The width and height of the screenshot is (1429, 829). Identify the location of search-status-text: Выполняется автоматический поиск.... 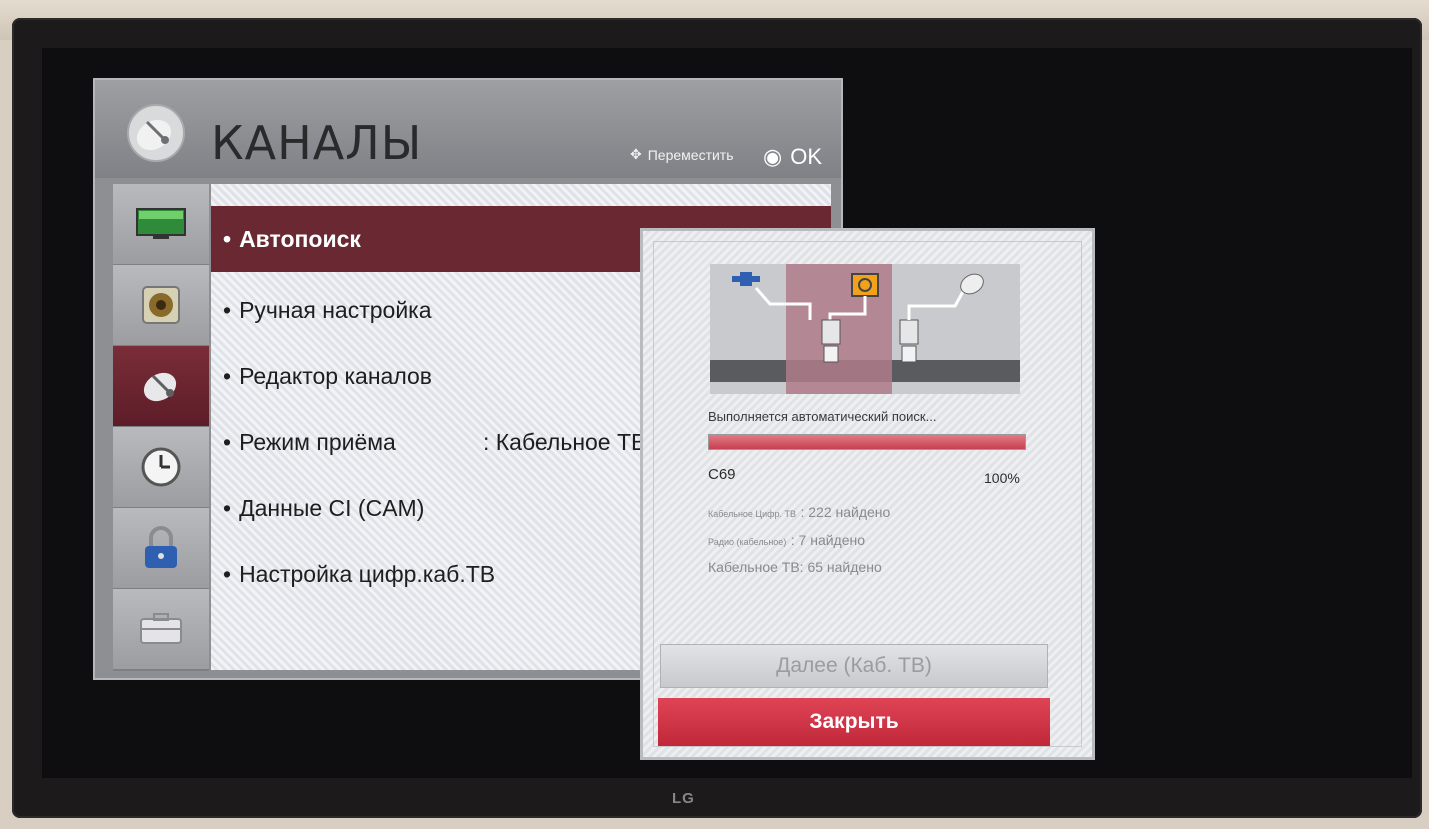
(822, 416).